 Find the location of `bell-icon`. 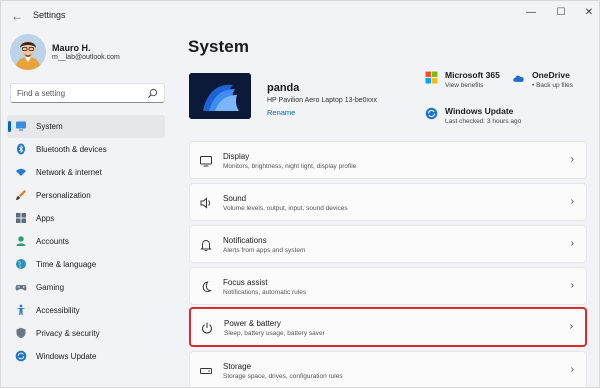

bell-icon is located at coordinates (206, 245).